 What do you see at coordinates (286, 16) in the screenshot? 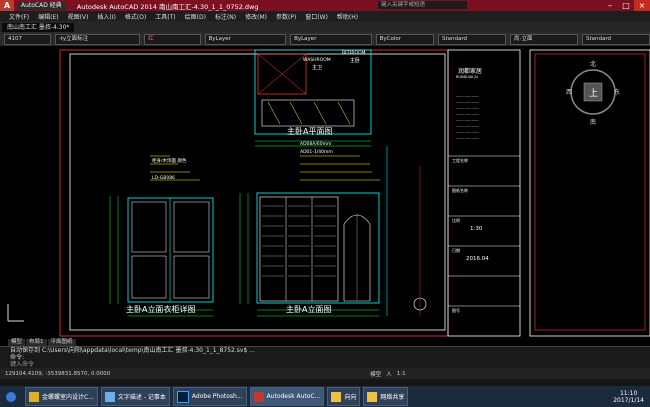
I see `menu-params: 参数(P)` at bounding box center [286, 16].